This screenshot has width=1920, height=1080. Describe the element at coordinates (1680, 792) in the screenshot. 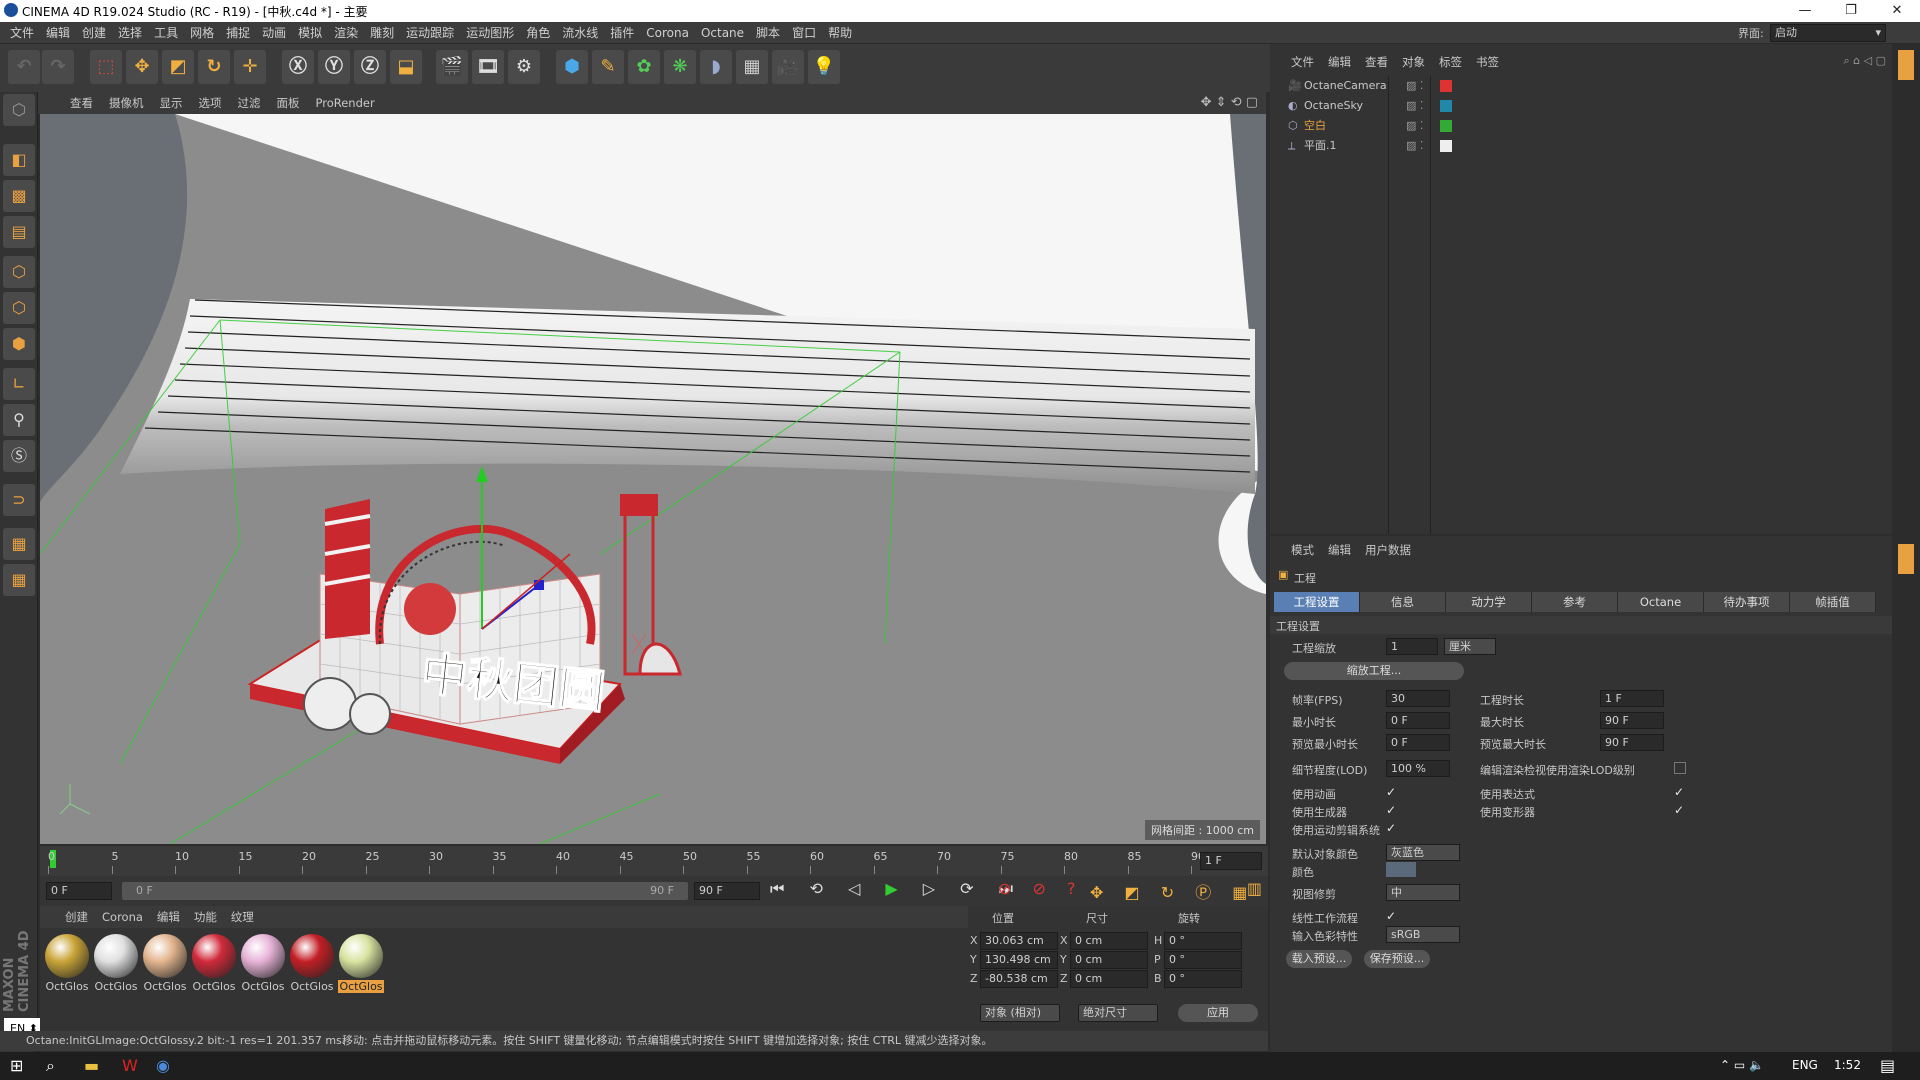

I see `use-expressions-checkbox: ✓` at that location.